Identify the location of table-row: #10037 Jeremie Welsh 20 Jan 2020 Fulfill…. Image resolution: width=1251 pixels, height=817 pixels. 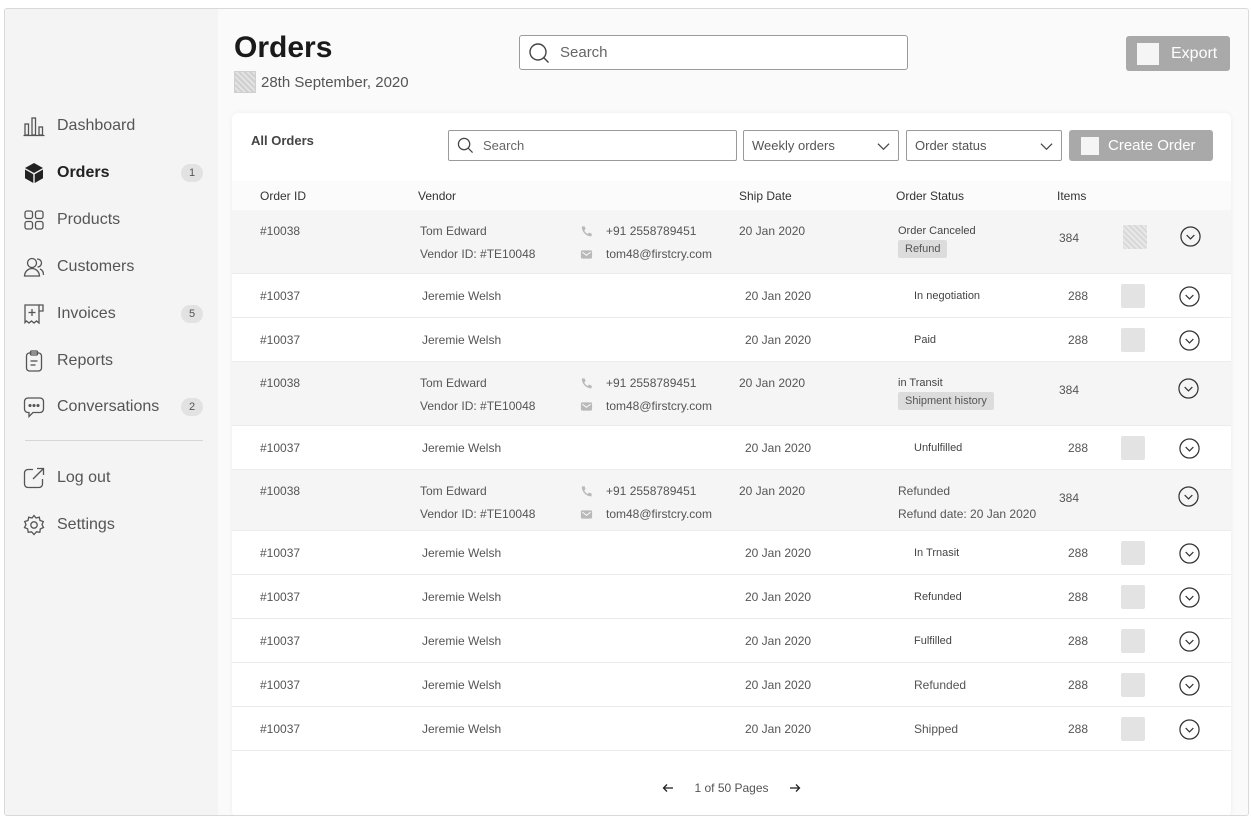
(731, 641).